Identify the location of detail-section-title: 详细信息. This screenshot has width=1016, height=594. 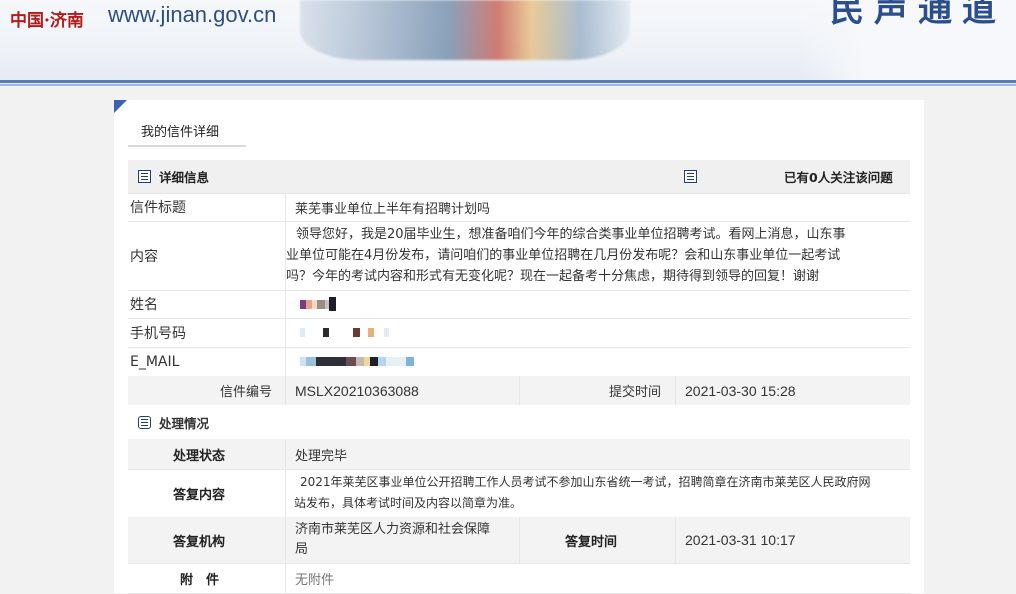
(184, 177).